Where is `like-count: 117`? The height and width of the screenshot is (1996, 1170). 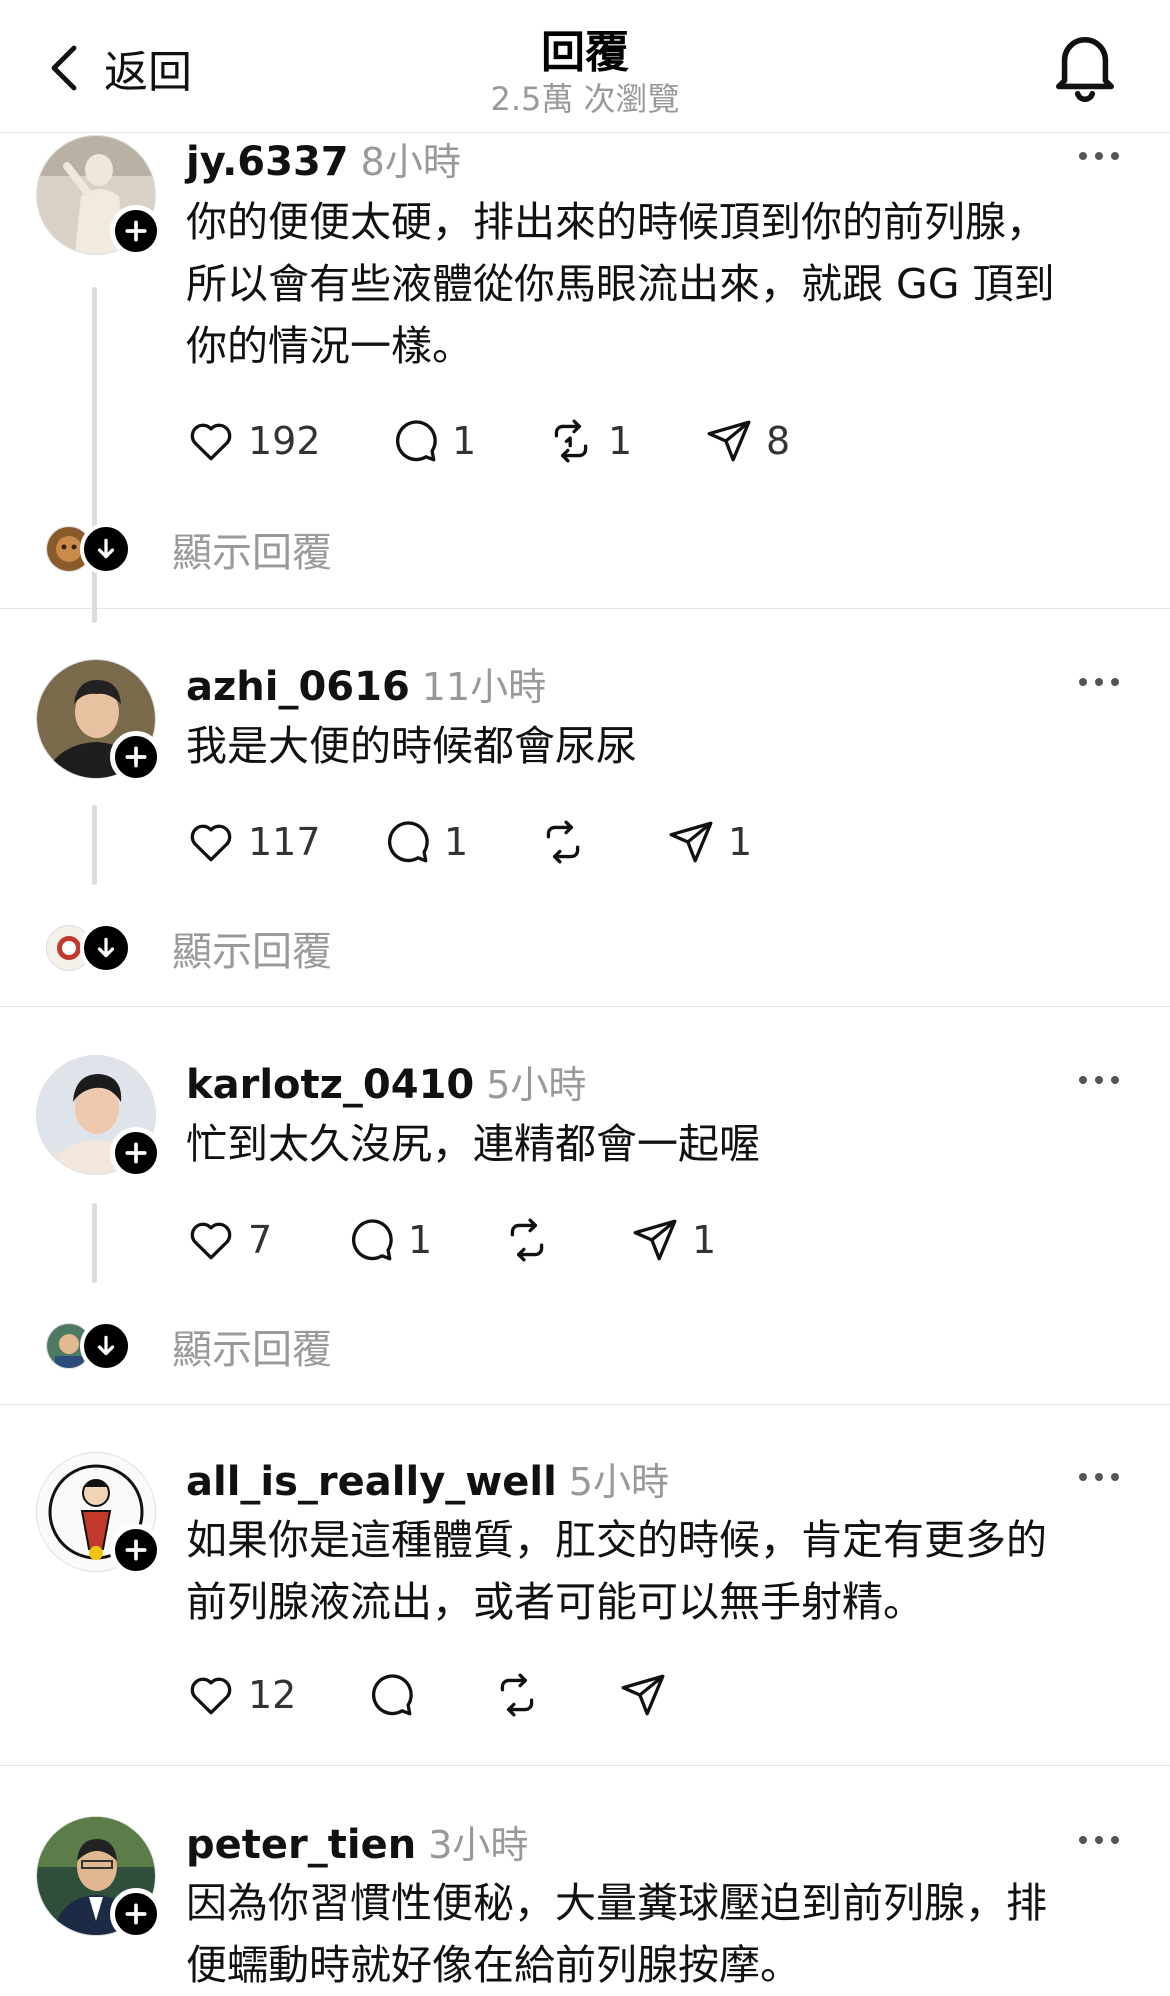
like-count: 117 is located at coordinates (284, 842).